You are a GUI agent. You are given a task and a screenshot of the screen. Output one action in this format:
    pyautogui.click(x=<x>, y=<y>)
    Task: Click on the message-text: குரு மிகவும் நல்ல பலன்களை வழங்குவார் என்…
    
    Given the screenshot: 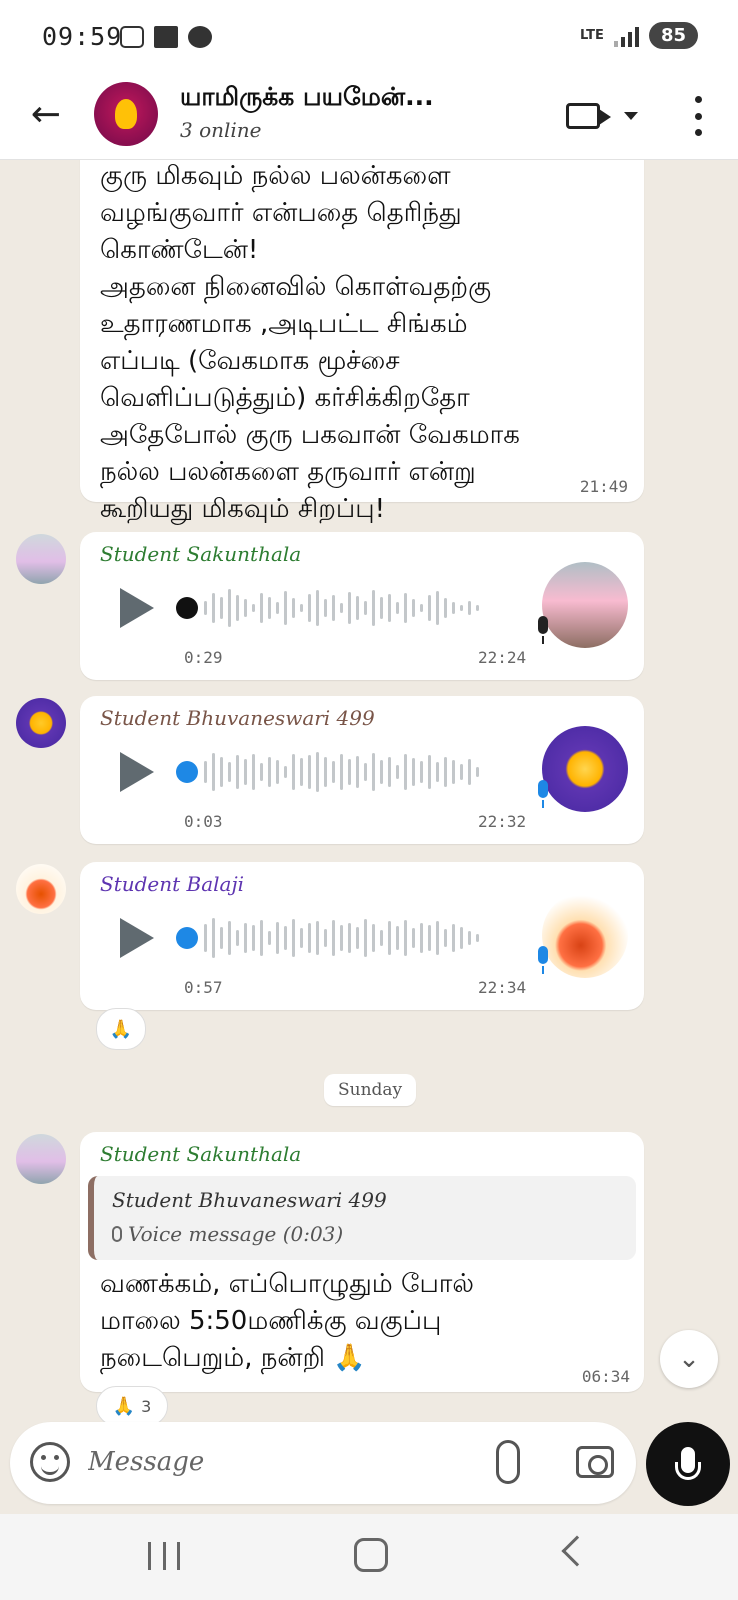 What is the action you would take?
    pyautogui.click(x=310, y=344)
    